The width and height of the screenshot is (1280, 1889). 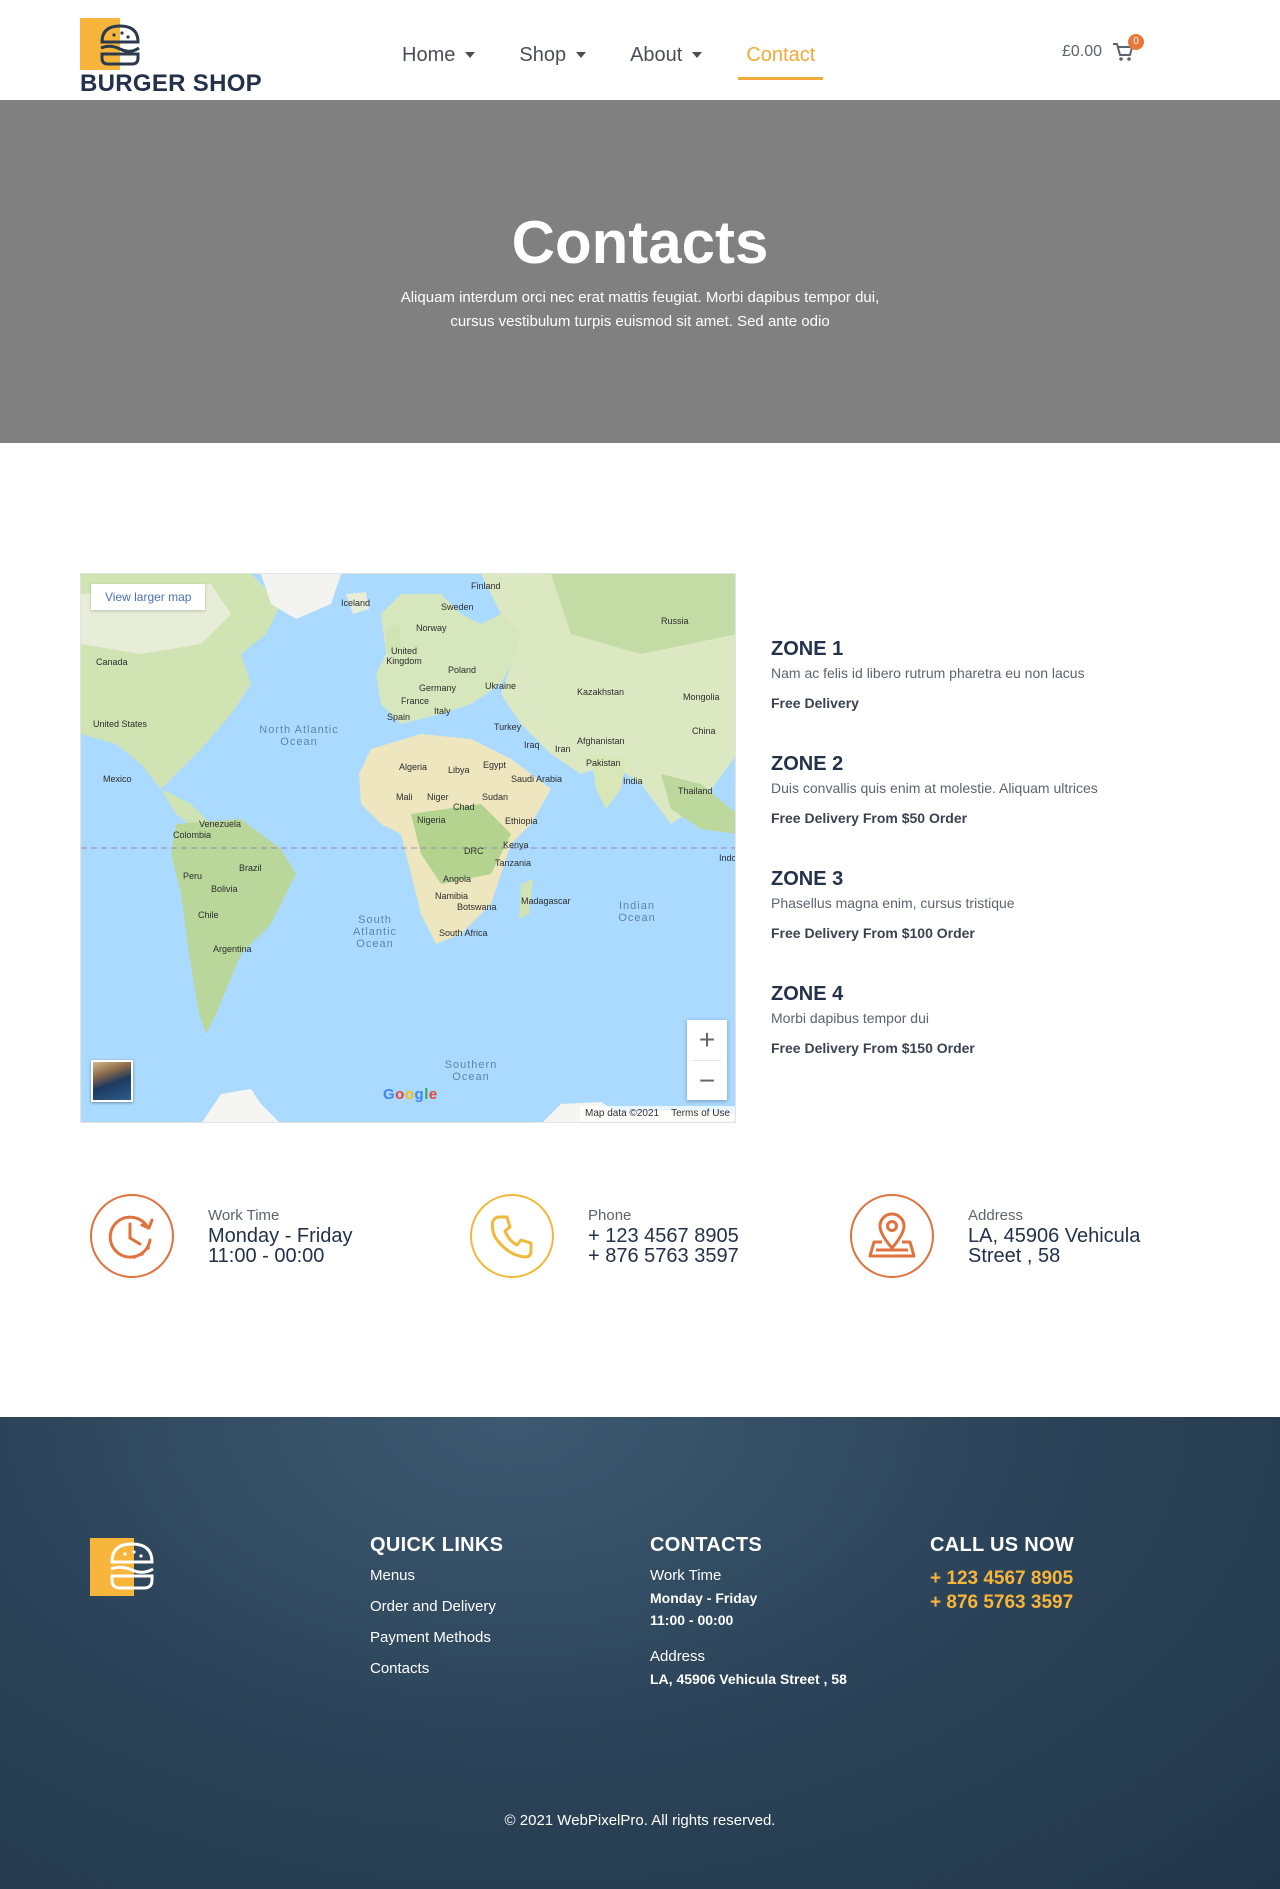 I want to click on phone-number-1: + 123 4567 8905, so click(x=663, y=1236).